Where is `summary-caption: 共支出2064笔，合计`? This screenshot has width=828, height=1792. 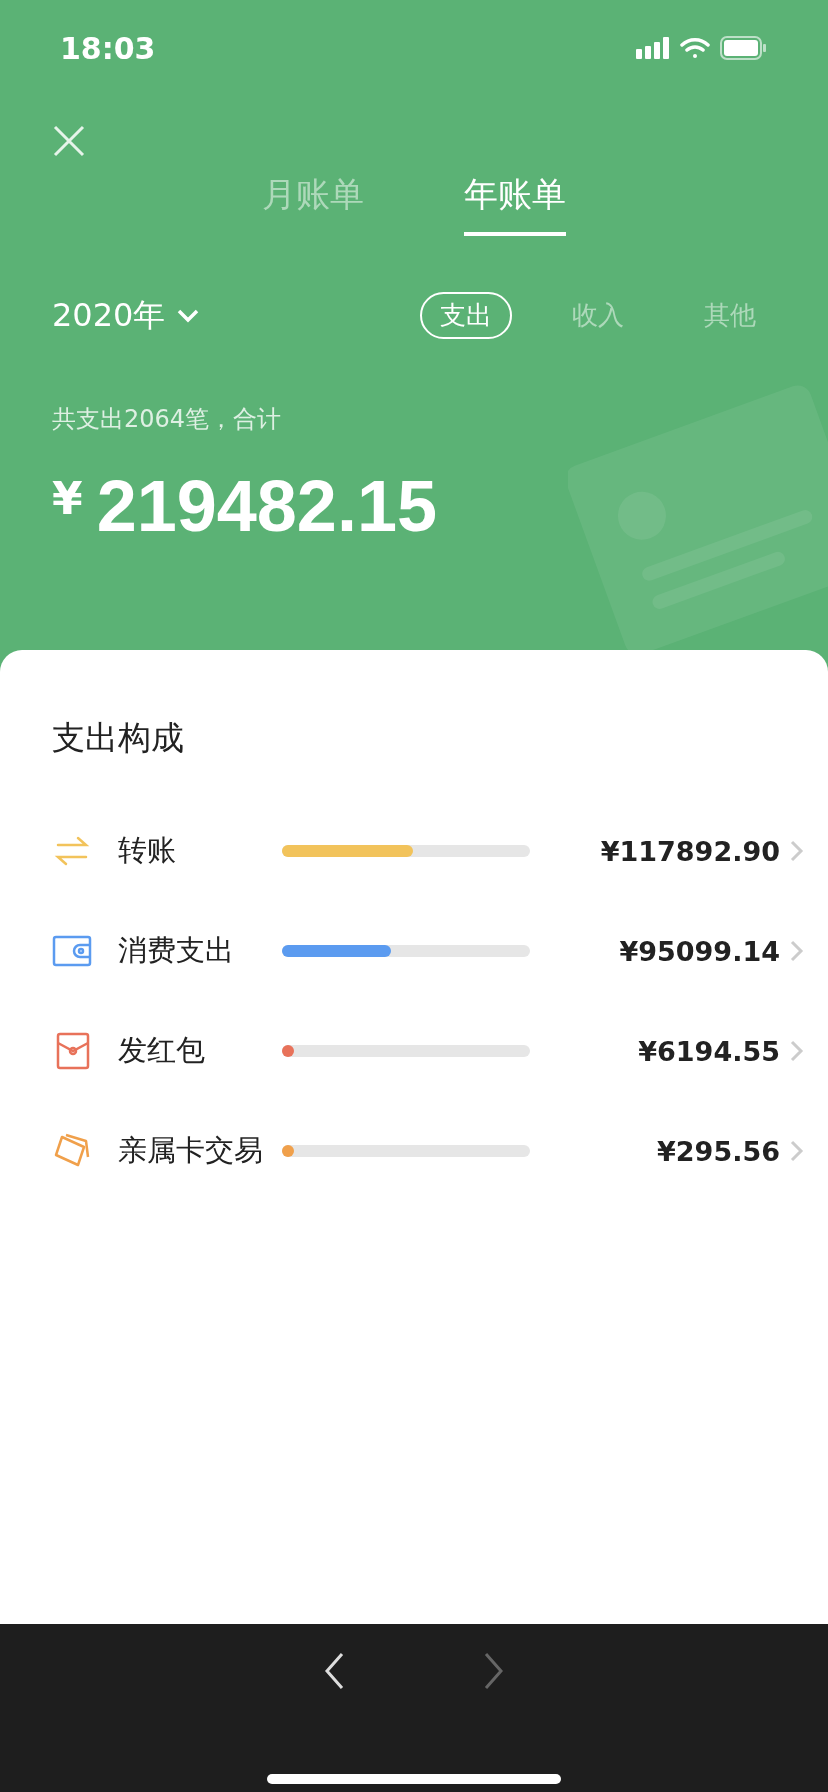
summary-caption: 共支出2064笔，合计 is located at coordinates (167, 419).